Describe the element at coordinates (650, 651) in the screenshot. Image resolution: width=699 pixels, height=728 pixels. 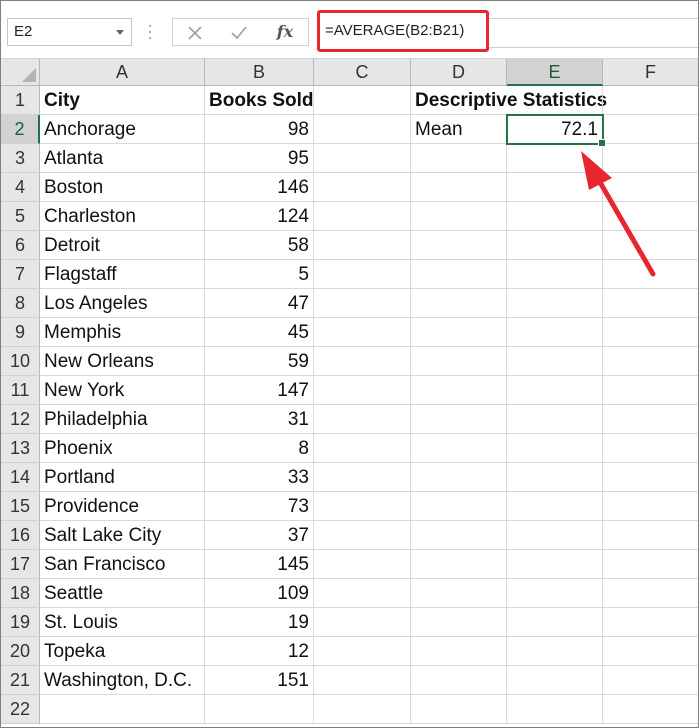
I see `cell-f20` at that location.